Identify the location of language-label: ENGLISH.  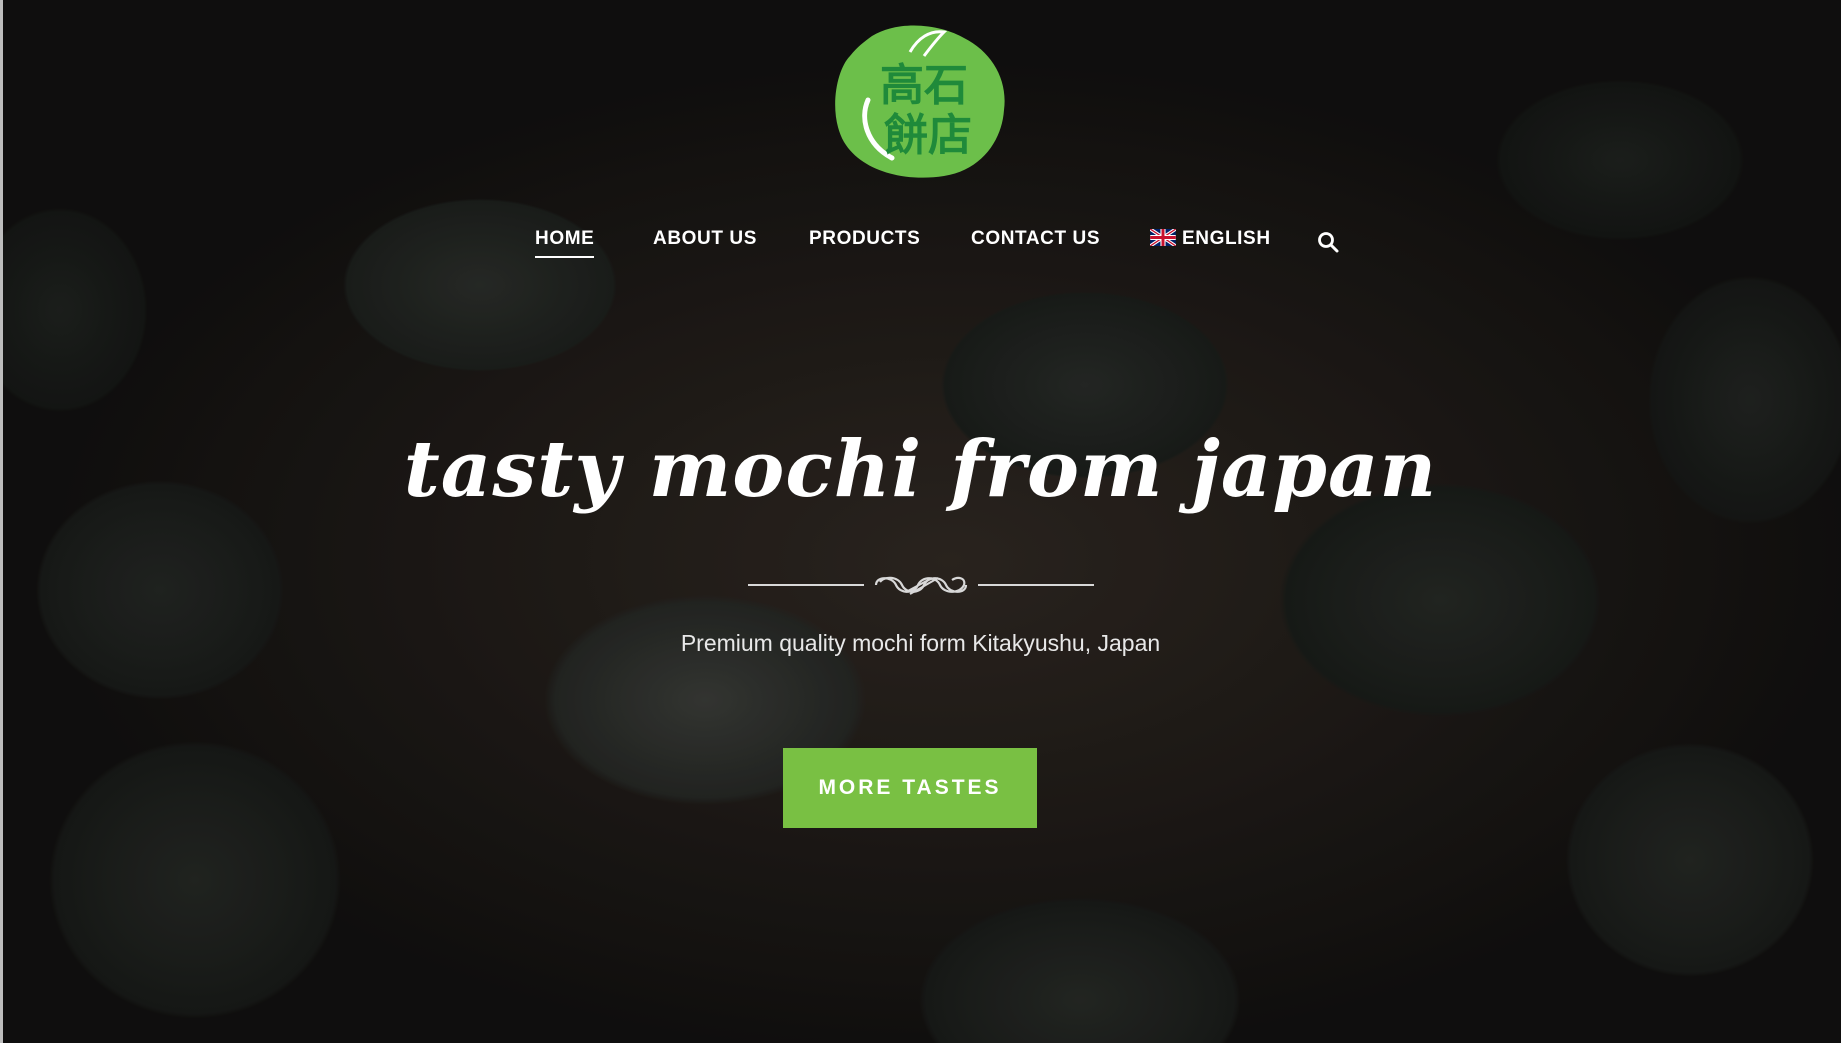
(1226, 238).